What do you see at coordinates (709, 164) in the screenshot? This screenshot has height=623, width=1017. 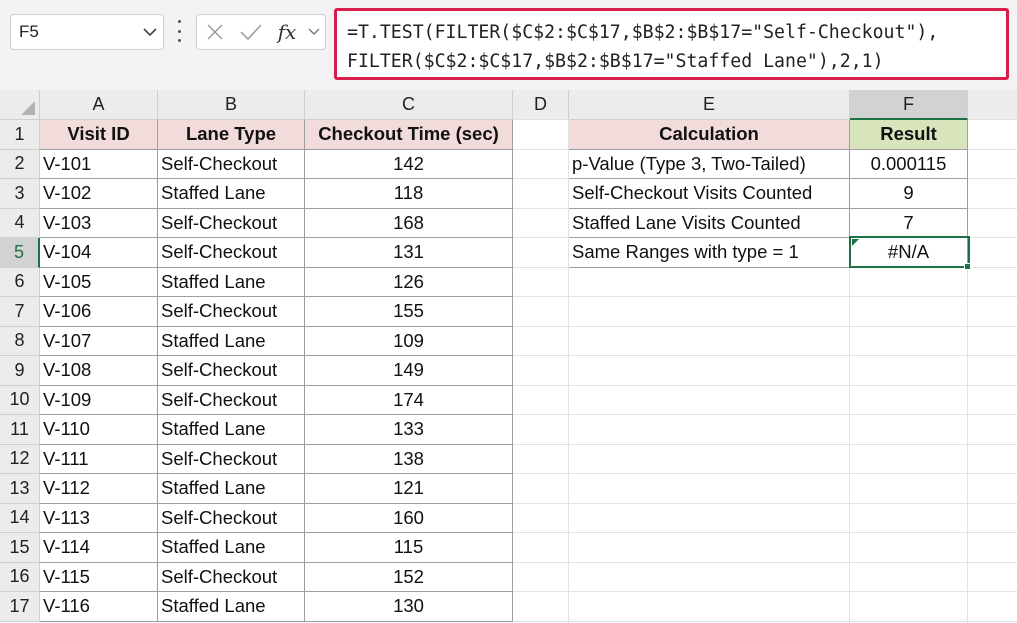 I see `calc-label: p-Value (Type 3, Two-Tailed)` at bounding box center [709, 164].